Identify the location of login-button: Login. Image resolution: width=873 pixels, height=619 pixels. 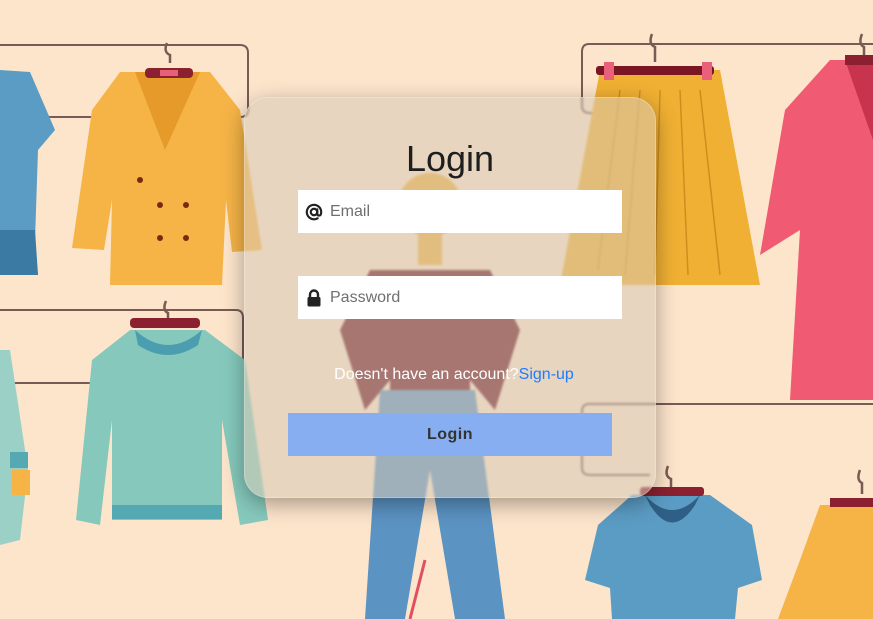
(450, 434).